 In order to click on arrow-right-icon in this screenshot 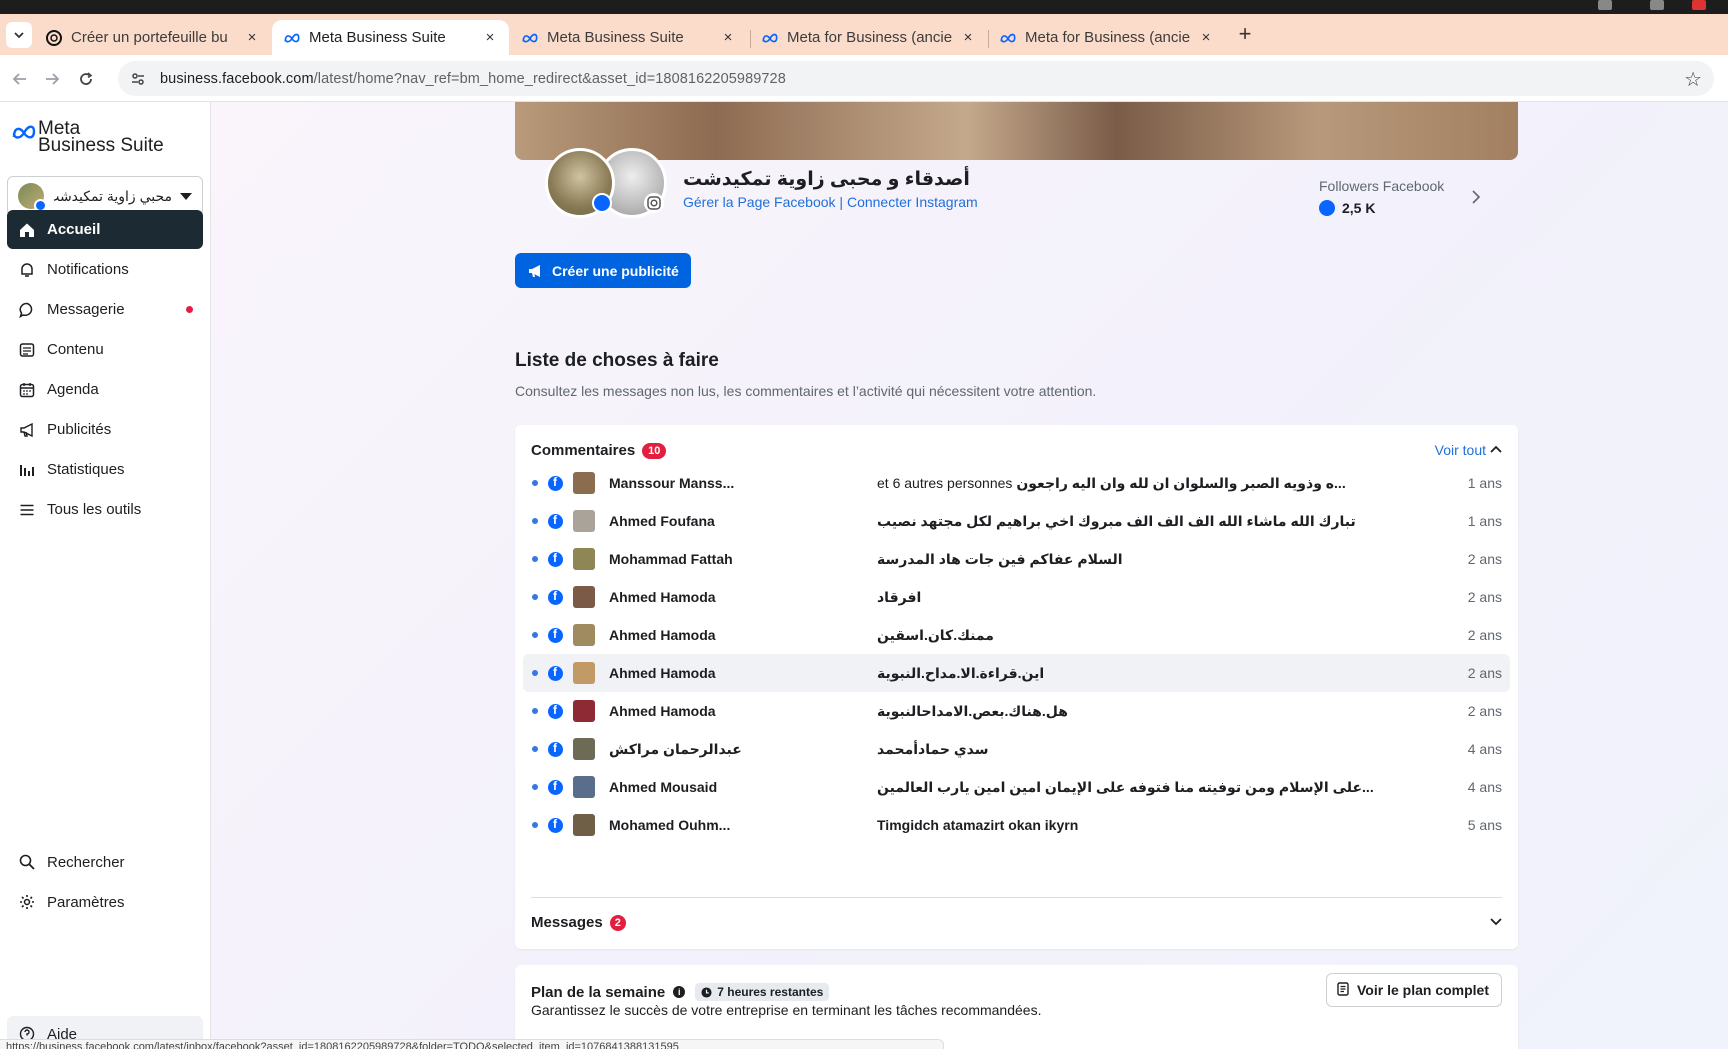, I will do `click(53, 79)`.